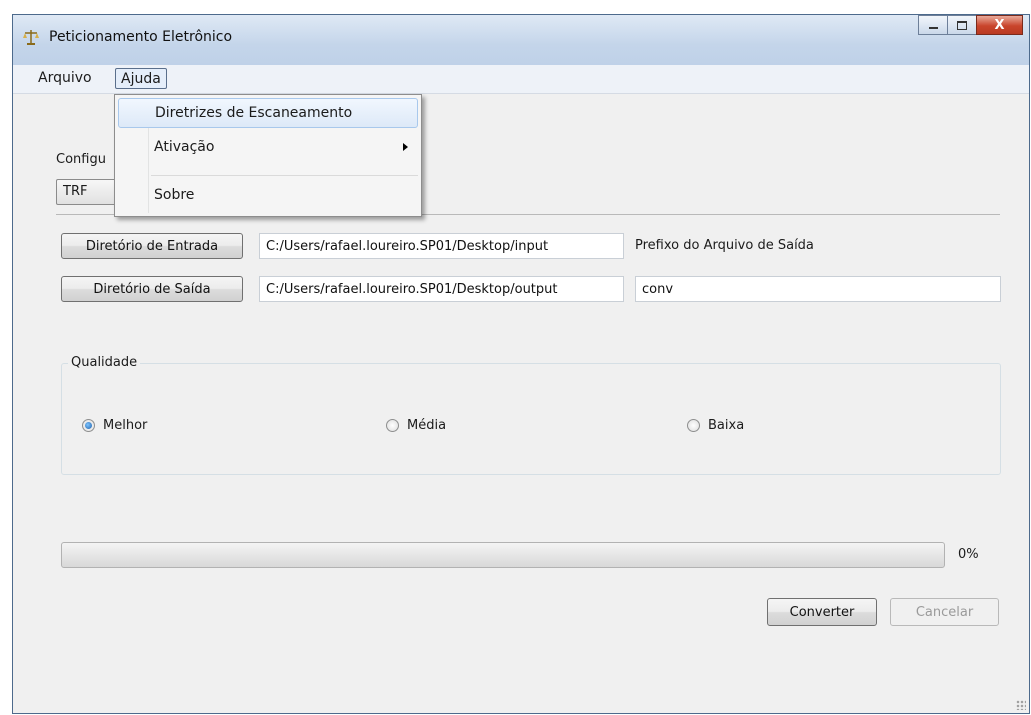 The height and width of the screenshot is (715, 1031). I want to click on conversion-progress-bar, so click(503, 555).